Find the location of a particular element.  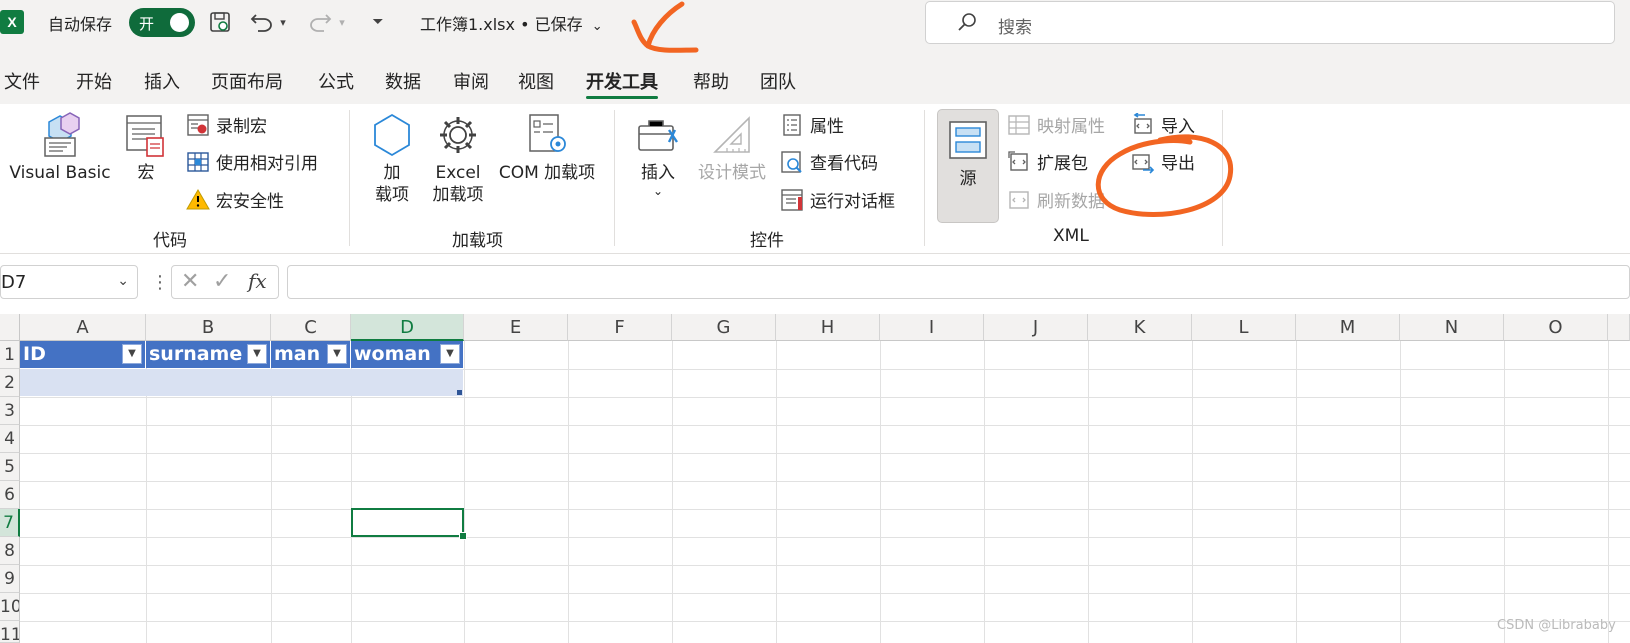

table-header-cell: man ▼ is located at coordinates (310, 354).